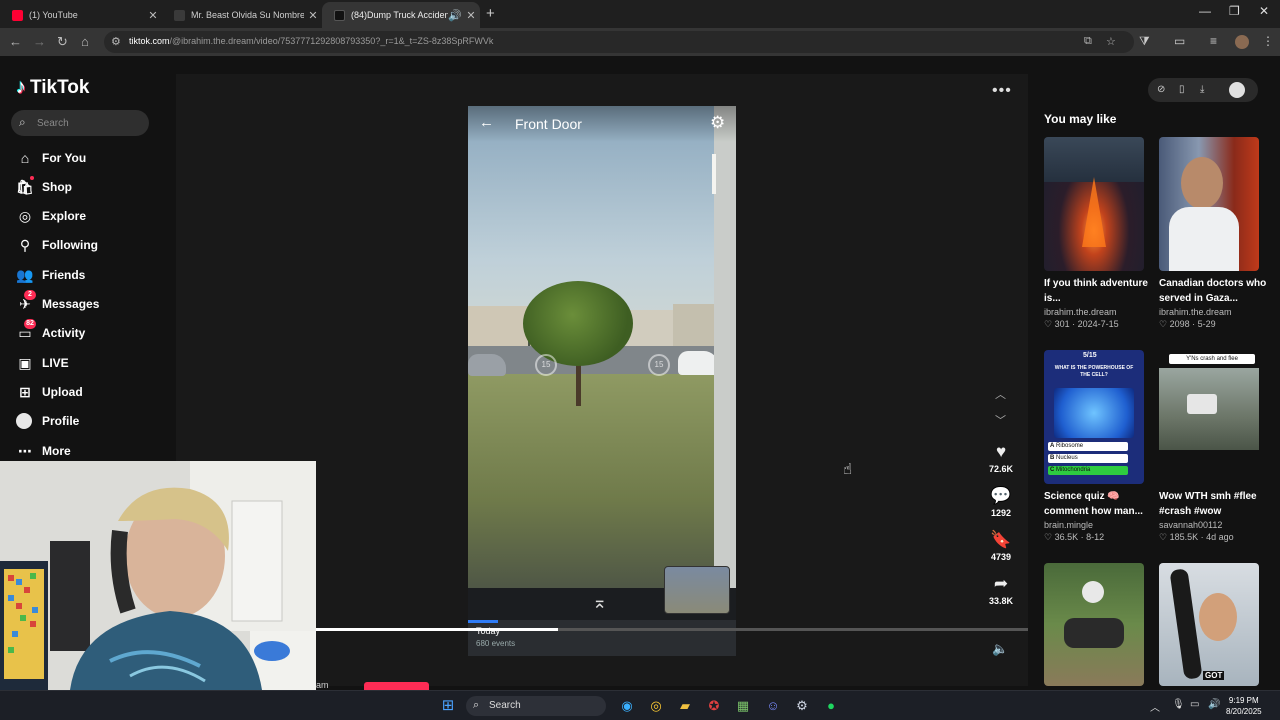 Image resolution: width=1280 pixels, height=720 pixels. I want to click on install-app-icon: ⧉, so click(1088, 41).